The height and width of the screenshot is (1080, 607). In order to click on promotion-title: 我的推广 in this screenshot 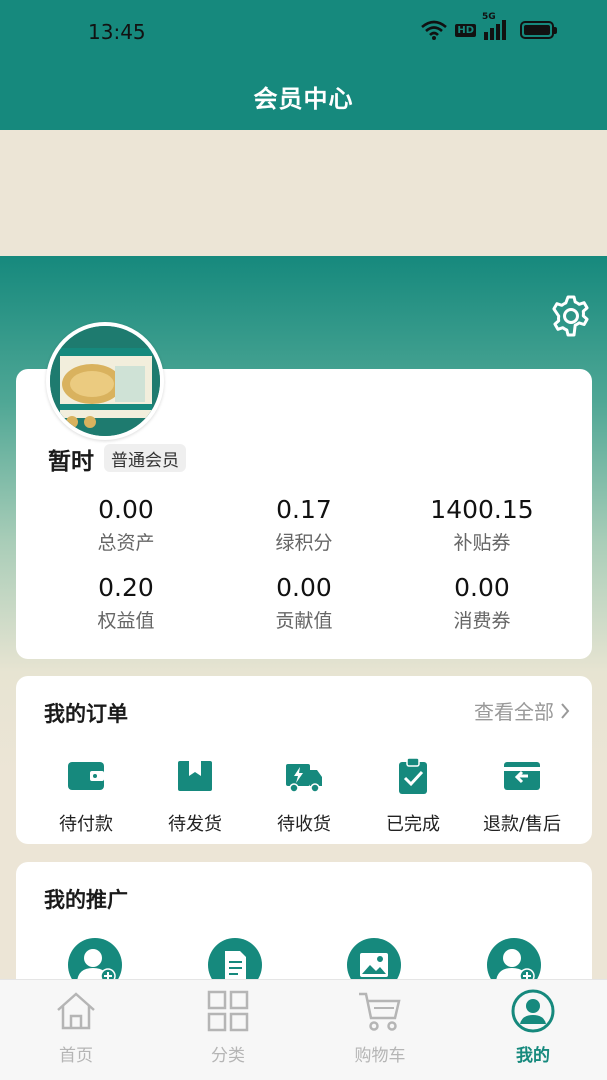, I will do `click(86, 900)`.